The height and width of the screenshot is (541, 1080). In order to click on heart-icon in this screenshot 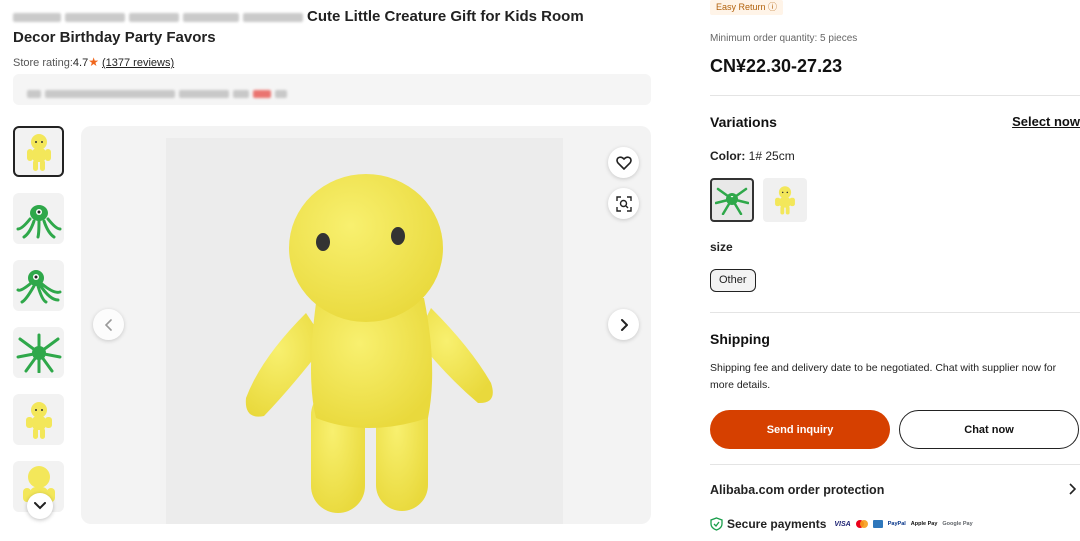, I will do `click(623, 162)`.